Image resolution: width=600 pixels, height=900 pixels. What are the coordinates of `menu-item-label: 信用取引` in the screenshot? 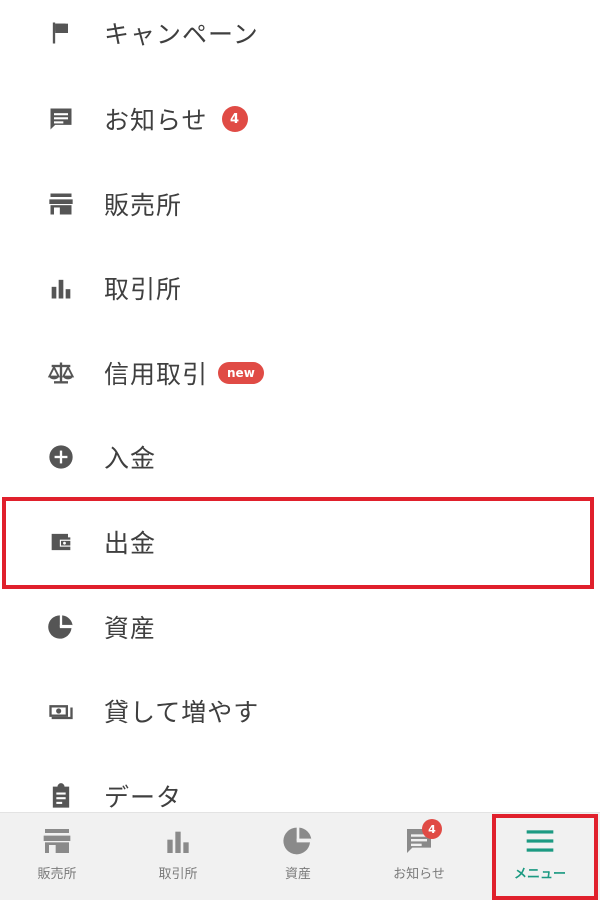 It's located at (156, 374).